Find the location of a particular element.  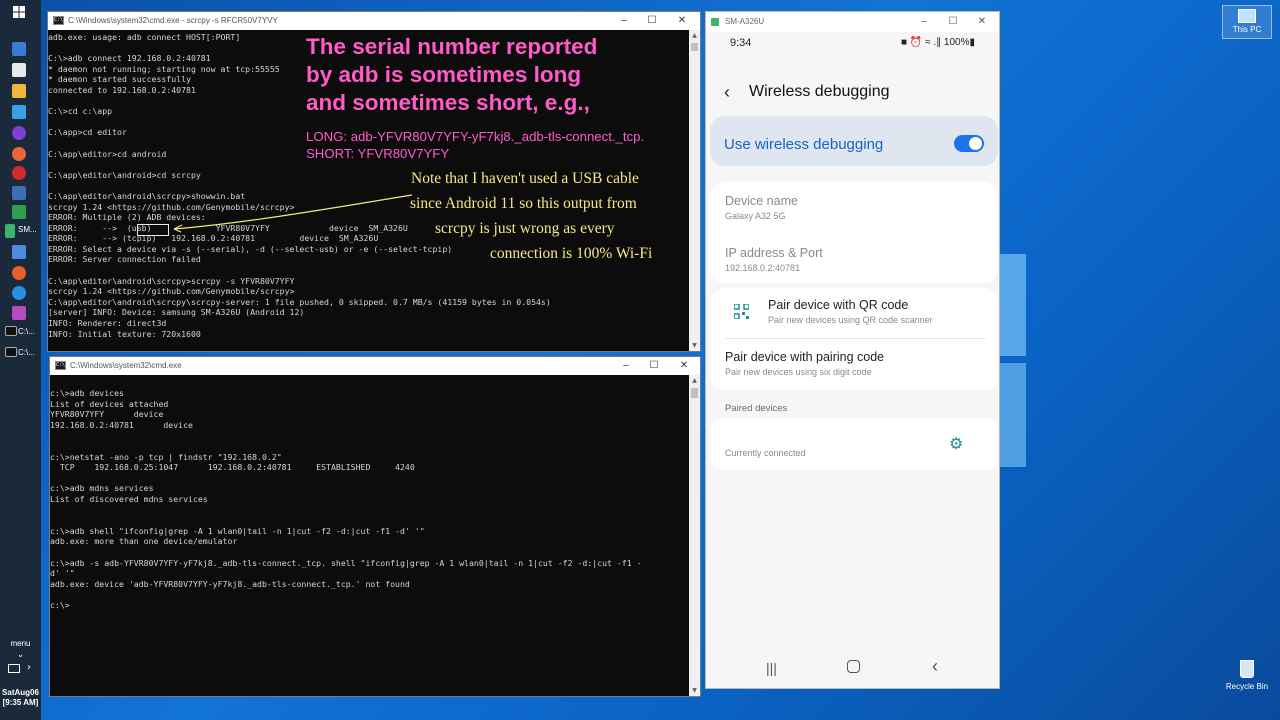

ip-address-value: 192.168.0.2:40781 is located at coordinates (763, 268).